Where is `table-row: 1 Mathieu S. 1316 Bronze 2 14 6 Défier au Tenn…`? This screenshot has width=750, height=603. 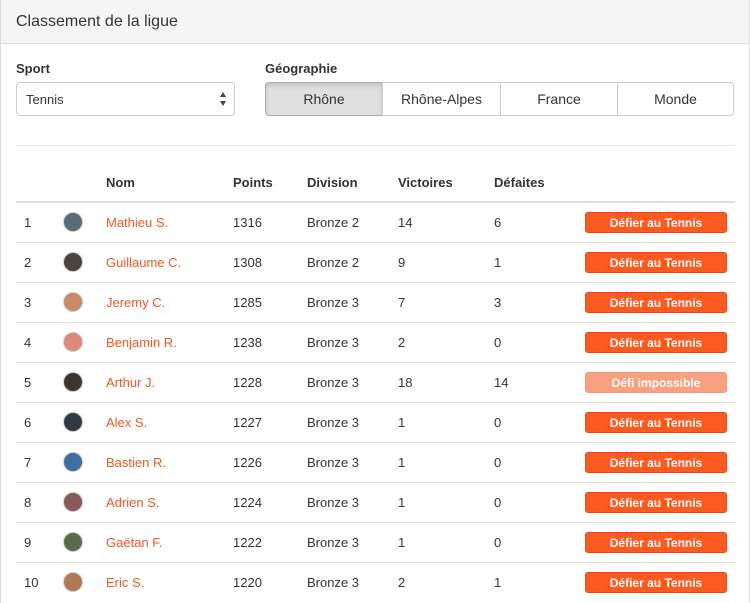
table-row: 1 Mathieu S. 1316 Bronze 2 14 6 Défier au Tenn… is located at coordinates (375, 222).